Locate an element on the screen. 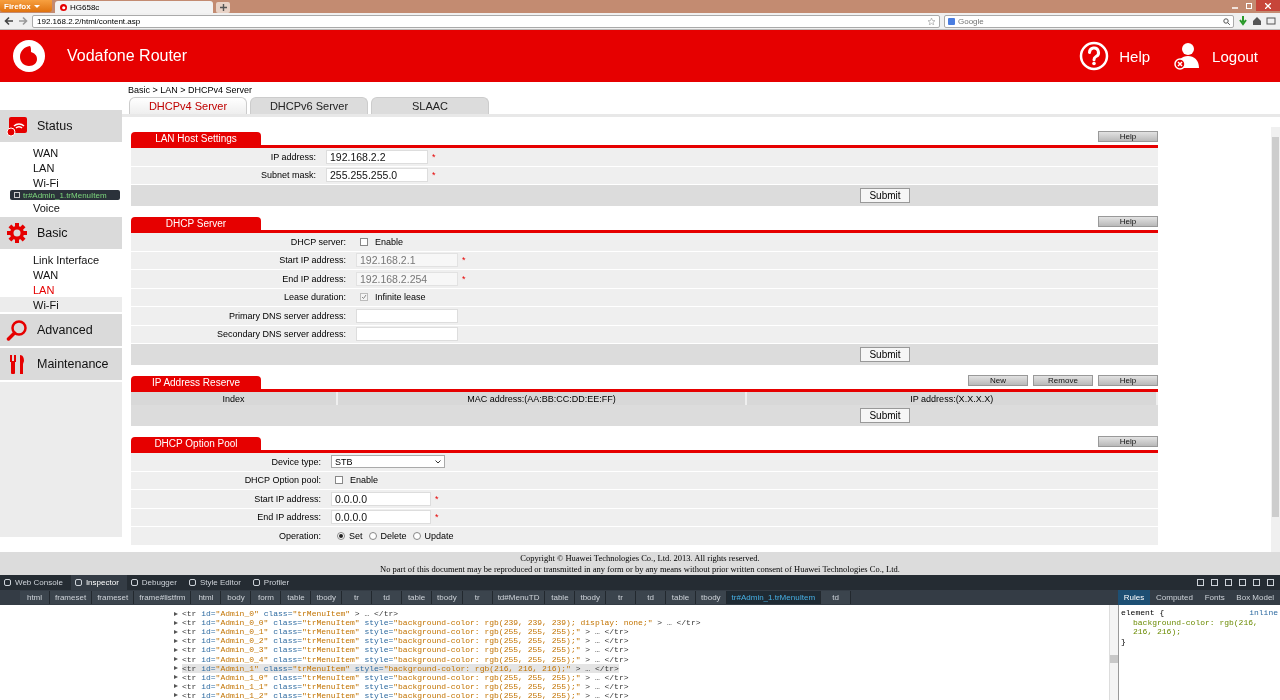 This screenshot has height=700, width=1280. markup-line: <tr id="Admin_1_0" class="trMenuItem" style="background-color: rgb(255, 255, 255);" > … </tr> is located at coordinates (405, 677).